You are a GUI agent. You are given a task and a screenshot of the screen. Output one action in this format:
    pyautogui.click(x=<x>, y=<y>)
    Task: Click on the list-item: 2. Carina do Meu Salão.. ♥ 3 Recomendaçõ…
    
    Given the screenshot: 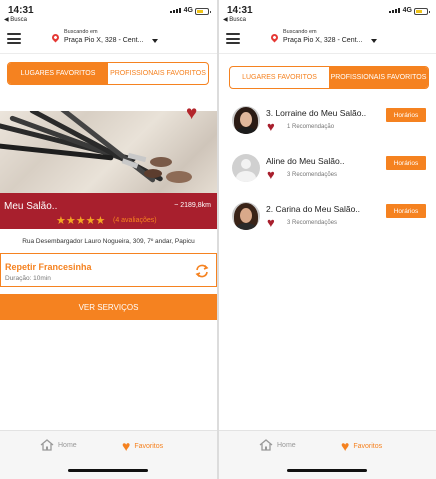 What is the action you would take?
    pyautogui.click(x=327, y=218)
    